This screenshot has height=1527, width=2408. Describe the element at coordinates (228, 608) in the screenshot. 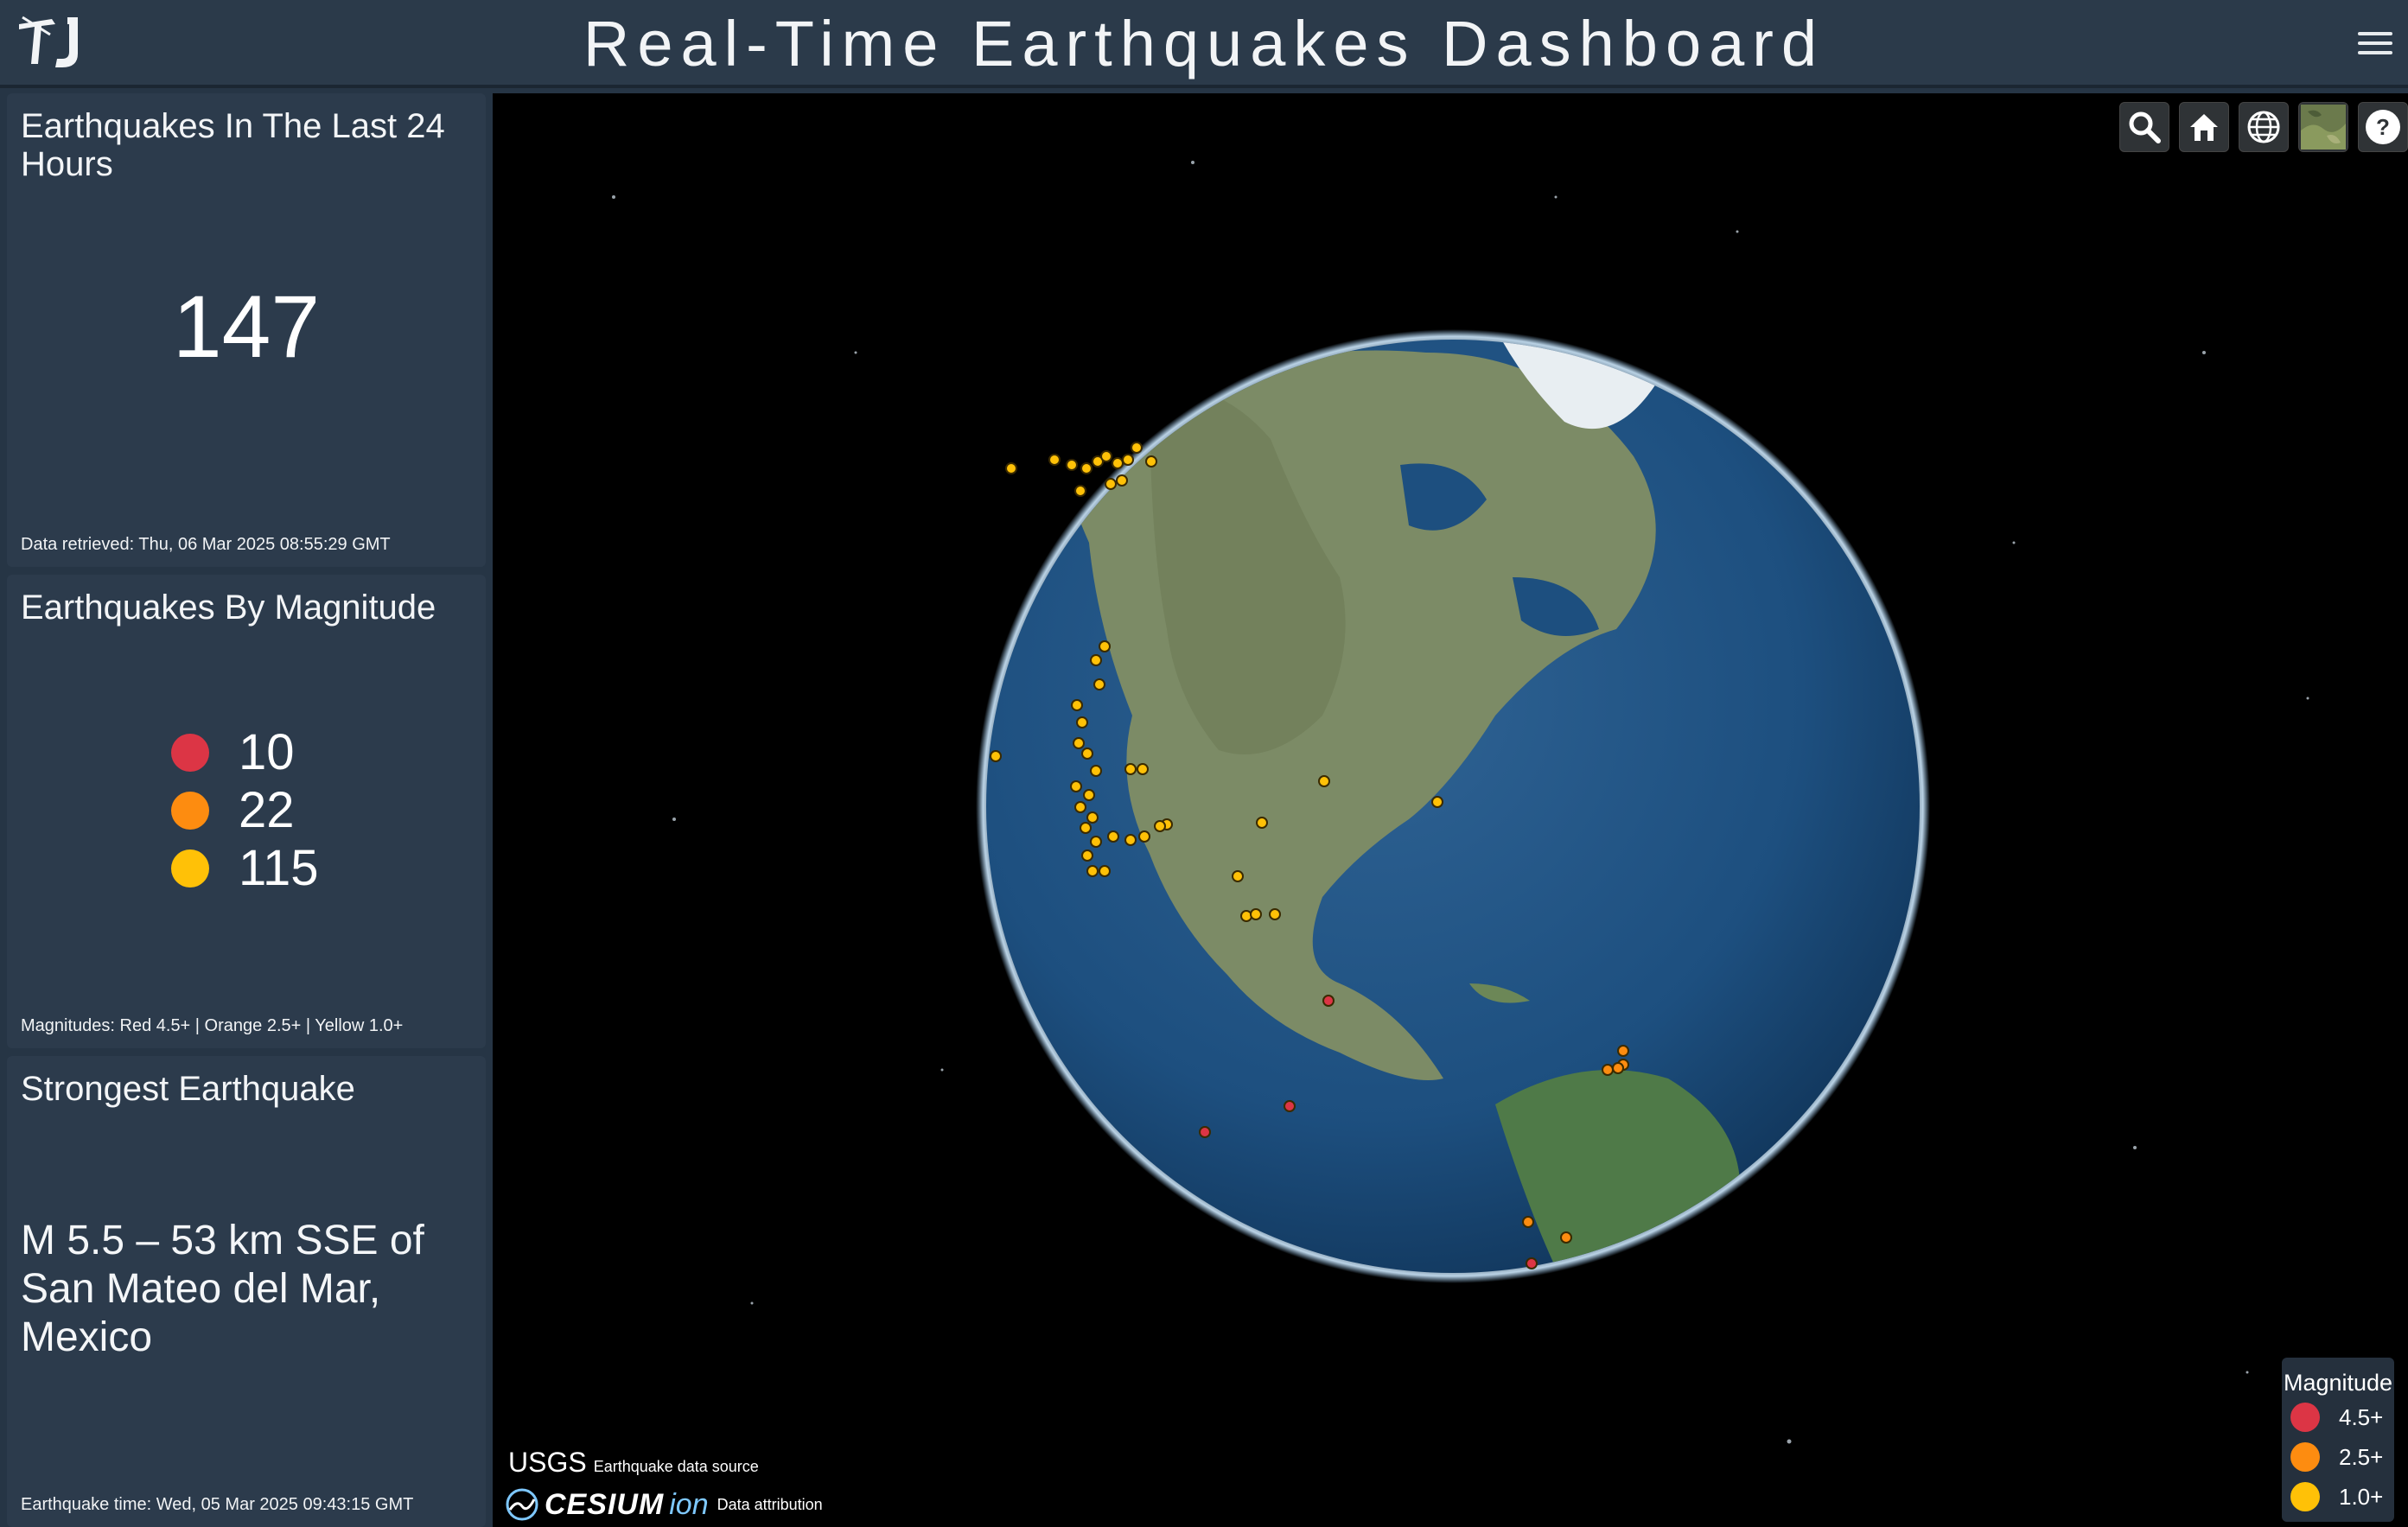

I see `magnitude-panel-title: Earthquakes By Magnitude` at that location.